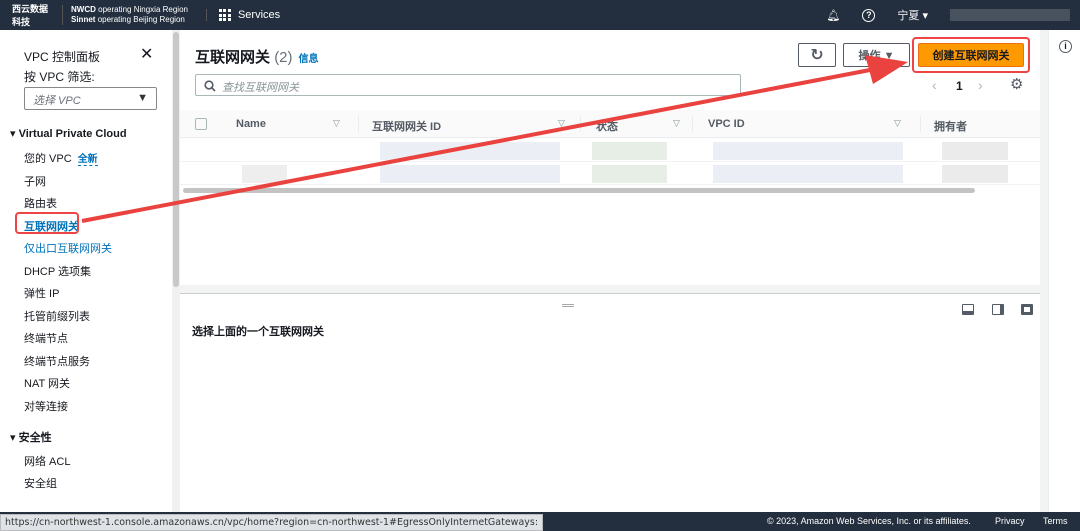 This screenshot has width=1080, height=531. I want to click on resize-handle, so click(568, 305).